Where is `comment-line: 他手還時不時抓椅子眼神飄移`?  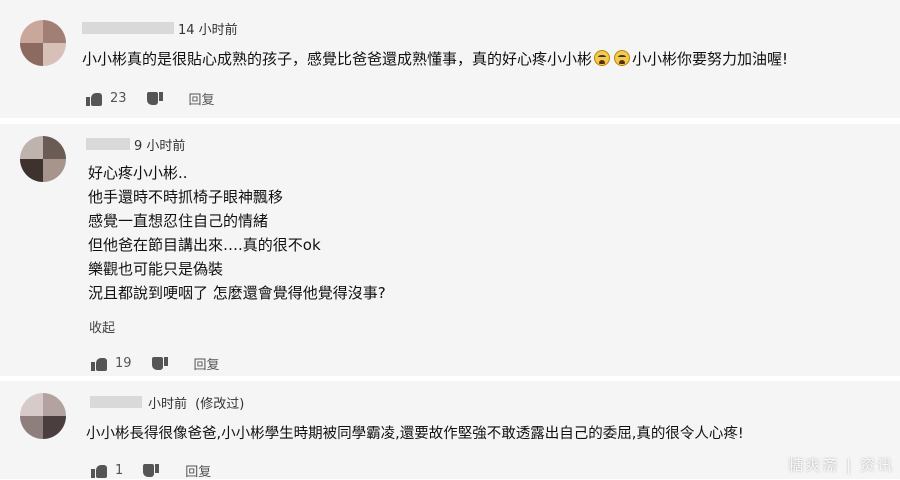 comment-line: 他手還時不時抓椅子眼神飄移 is located at coordinates (186, 197).